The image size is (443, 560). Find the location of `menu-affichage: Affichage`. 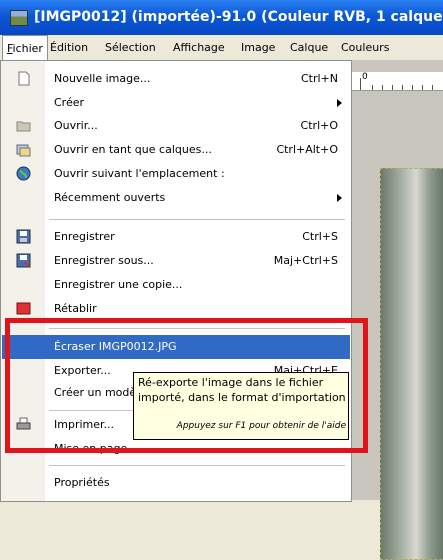

menu-affichage: Affichage is located at coordinates (199, 47).